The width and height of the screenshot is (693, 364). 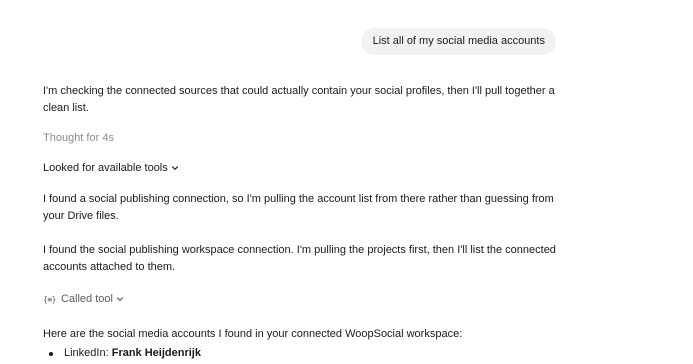 I want to click on looked-for-tools-toggle: Looked for available tools, so click(x=111, y=168).